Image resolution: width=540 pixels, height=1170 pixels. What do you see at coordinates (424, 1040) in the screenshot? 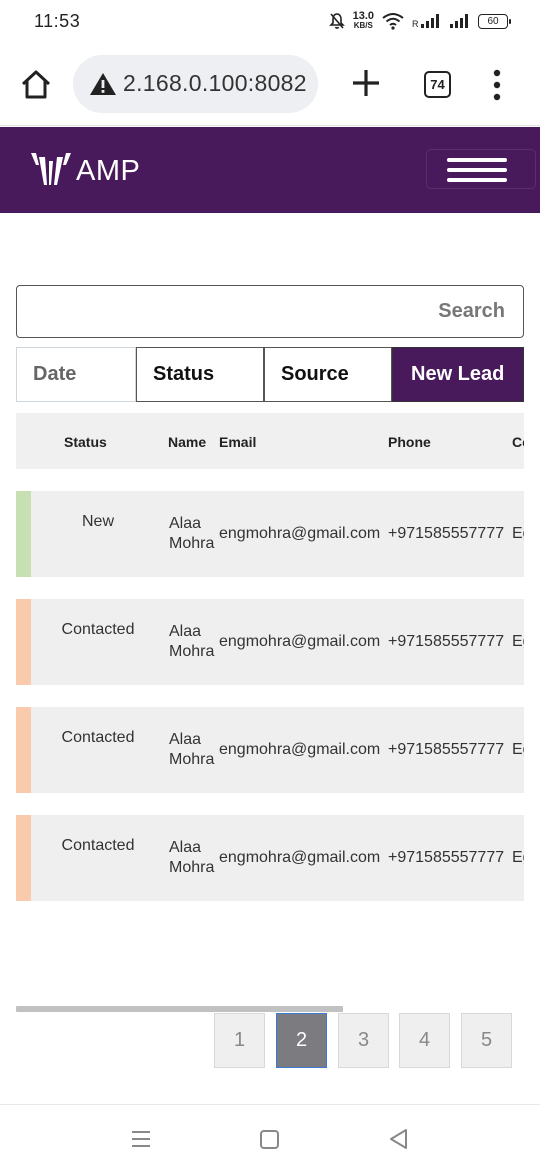
I see `page-button-4: 4` at bounding box center [424, 1040].